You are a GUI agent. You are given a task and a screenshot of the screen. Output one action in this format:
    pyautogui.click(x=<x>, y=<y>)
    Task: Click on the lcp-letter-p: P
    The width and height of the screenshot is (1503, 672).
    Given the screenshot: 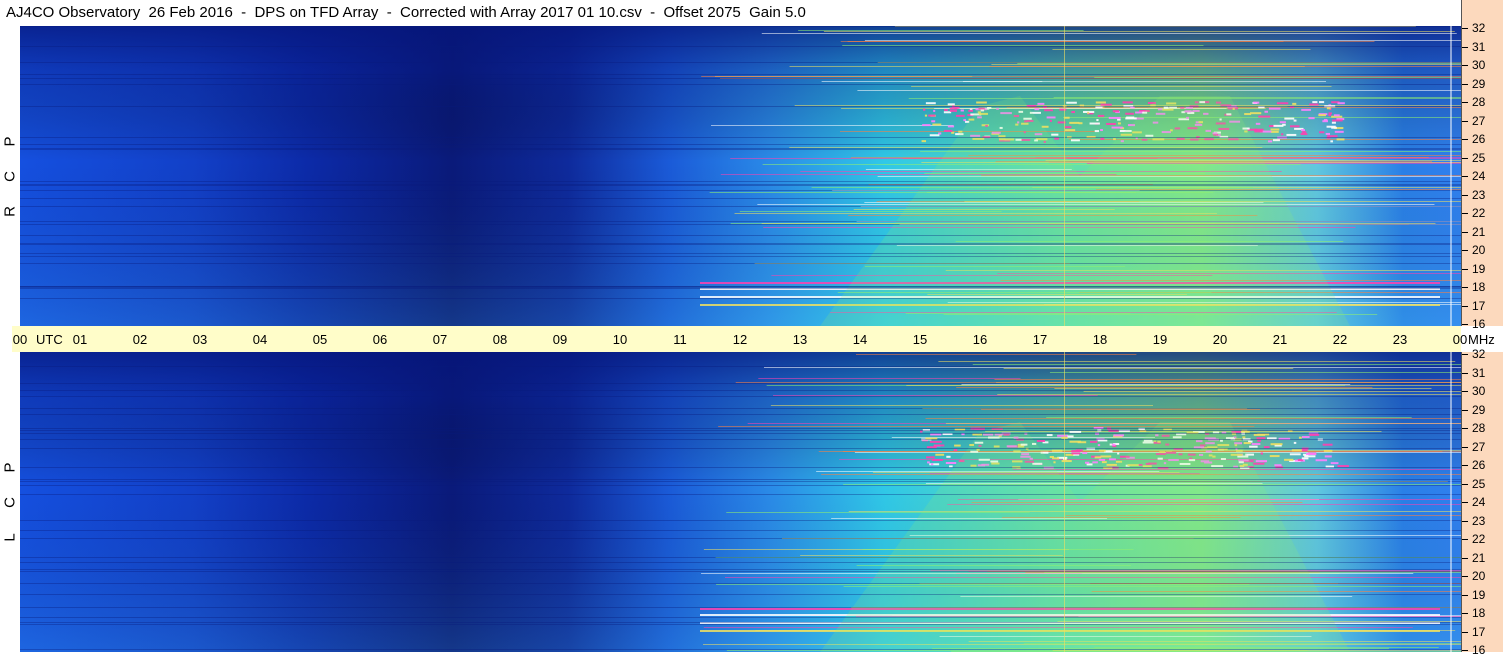 What is the action you would take?
    pyautogui.click(x=10, y=467)
    